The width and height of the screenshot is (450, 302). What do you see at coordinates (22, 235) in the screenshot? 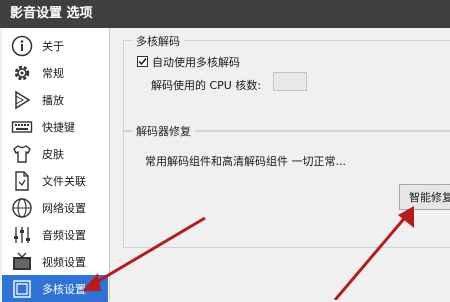
I see `audio-icon` at bounding box center [22, 235].